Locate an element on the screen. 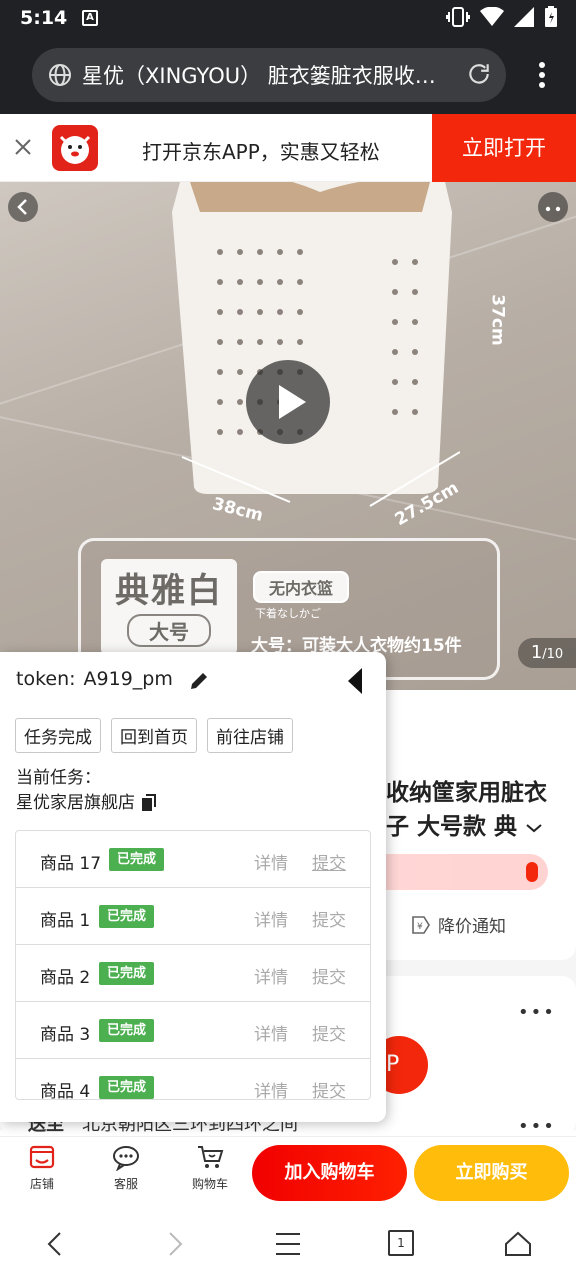 Image resolution: width=576 pixels, height=1280 pixels. chevron-left-icon is located at coordinates (22, 207).